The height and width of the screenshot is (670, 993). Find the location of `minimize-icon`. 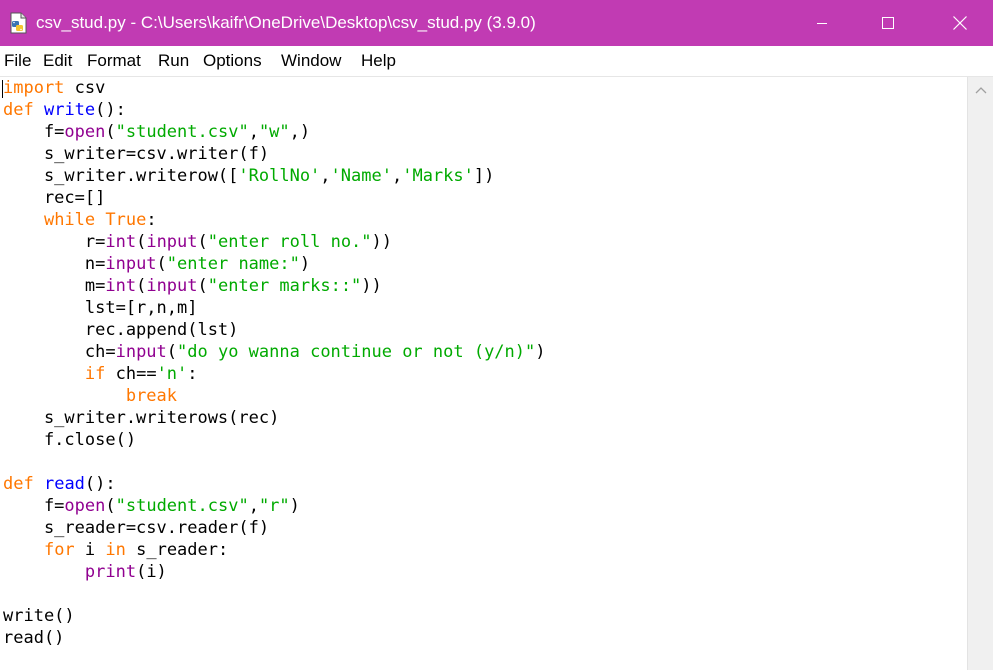

minimize-icon is located at coordinates (822, 23).